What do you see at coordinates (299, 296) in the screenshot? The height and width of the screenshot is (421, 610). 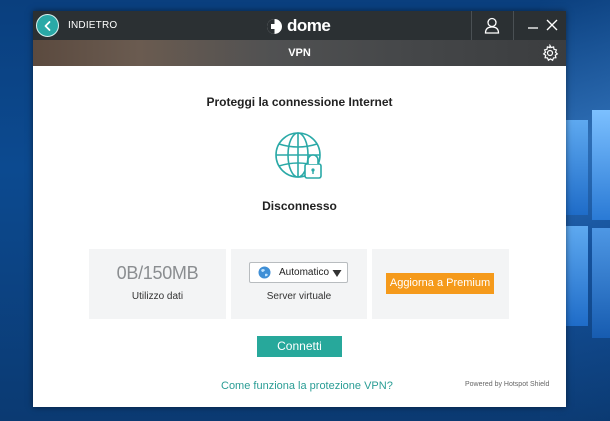 I see `server-label: Server virtuale` at bounding box center [299, 296].